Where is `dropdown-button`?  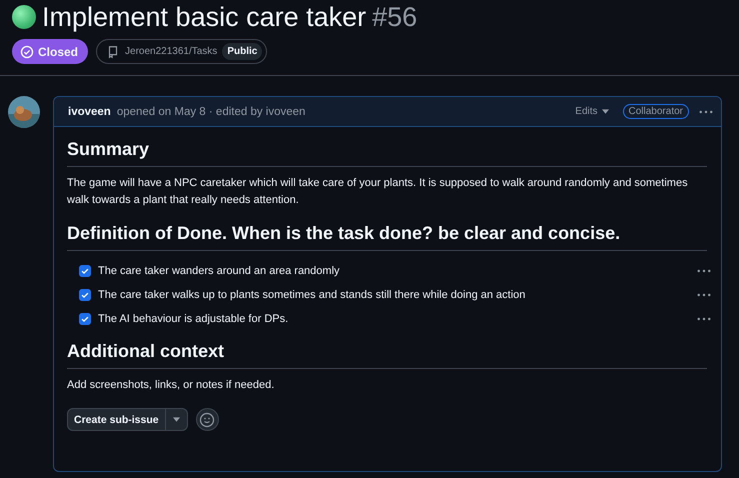
dropdown-button is located at coordinates (177, 419).